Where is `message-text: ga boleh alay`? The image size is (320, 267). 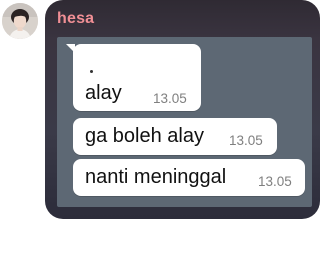
message-text: ga boleh alay is located at coordinates (144, 136).